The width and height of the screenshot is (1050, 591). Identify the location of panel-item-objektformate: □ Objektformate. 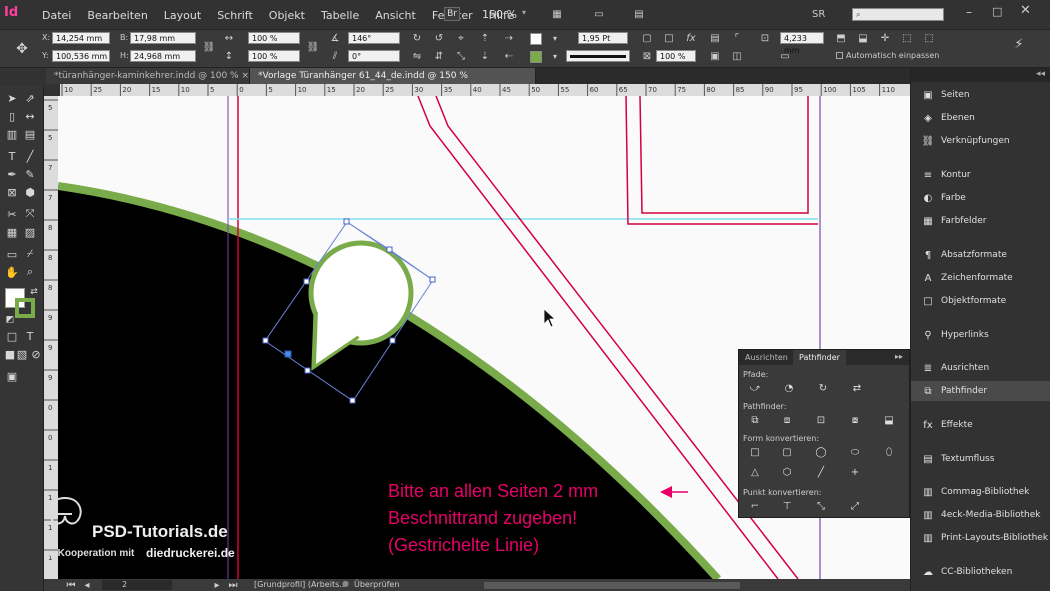
(980, 301).